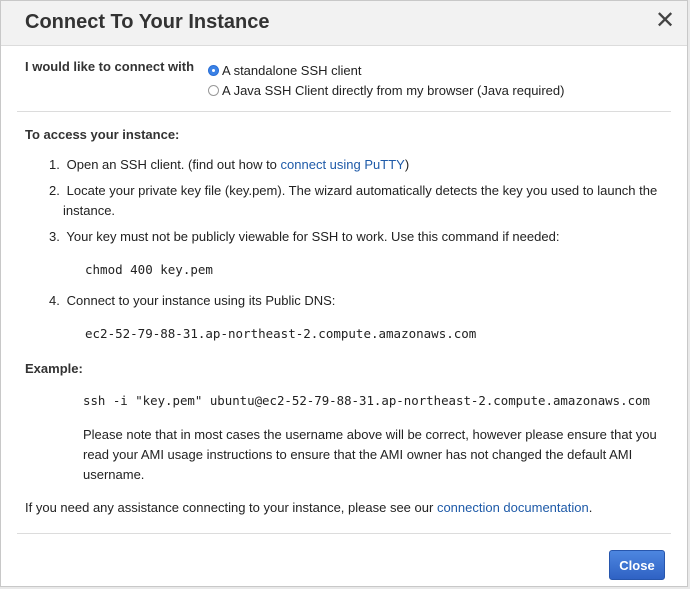 Image resolution: width=690 pixels, height=589 pixels. I want to click on close-icon: ✕, so click(665, 21).